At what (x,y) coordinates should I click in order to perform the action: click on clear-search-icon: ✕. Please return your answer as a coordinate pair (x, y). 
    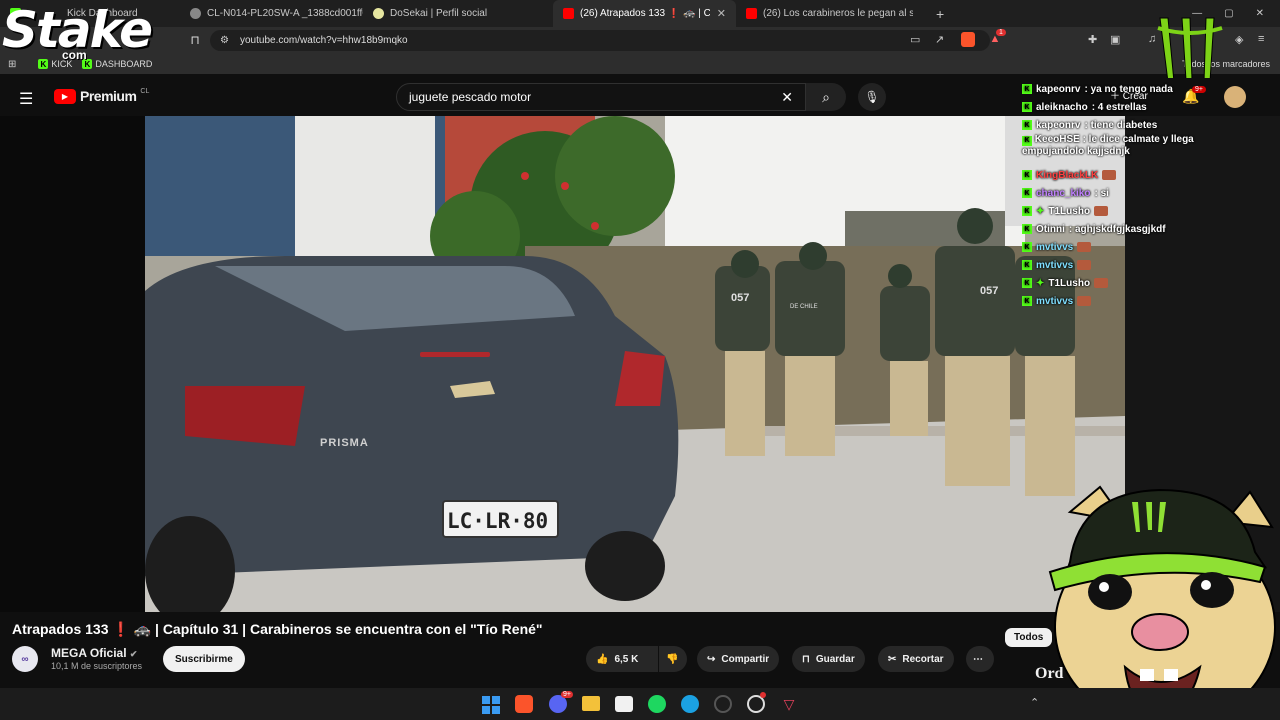
    Looking at the image, I should click on (787, 97).